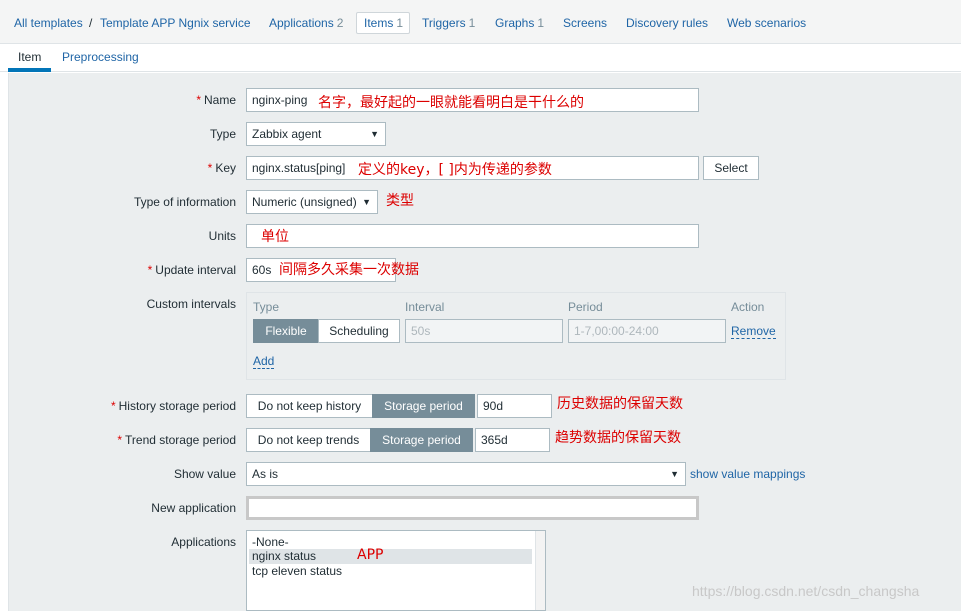 The width and height of the screenshot is (961, 611). Describe the element at coordinates (444, 23) in the screenshot. I see `nav-triggers-label: Triggers` at that location.